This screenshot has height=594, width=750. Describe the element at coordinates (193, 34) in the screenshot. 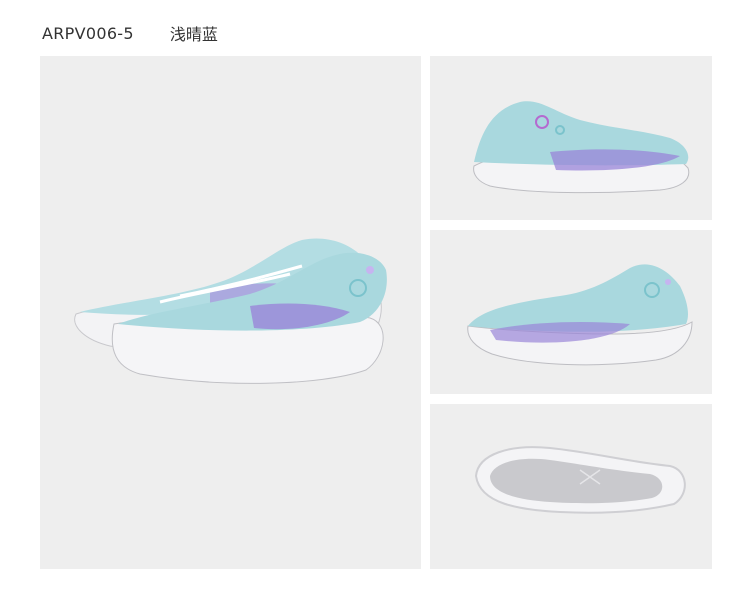

I see `color-name: 浅晴蓝` at that location.